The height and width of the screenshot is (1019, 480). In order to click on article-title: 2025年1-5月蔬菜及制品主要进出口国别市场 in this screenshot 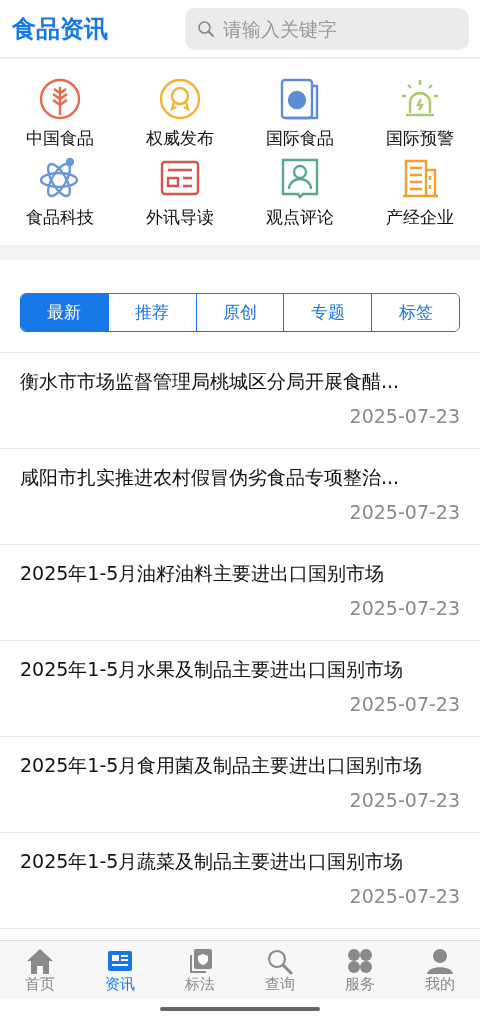, I will do `click(212, 861)`.